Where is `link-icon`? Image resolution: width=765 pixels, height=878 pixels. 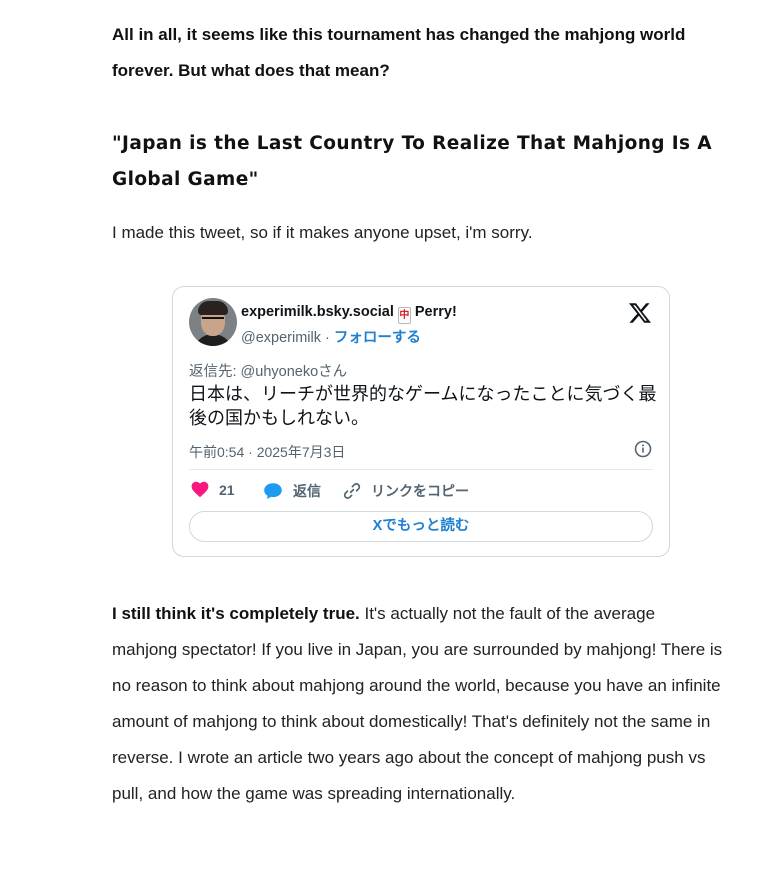
link-icon is located at coordinates (352, 491).